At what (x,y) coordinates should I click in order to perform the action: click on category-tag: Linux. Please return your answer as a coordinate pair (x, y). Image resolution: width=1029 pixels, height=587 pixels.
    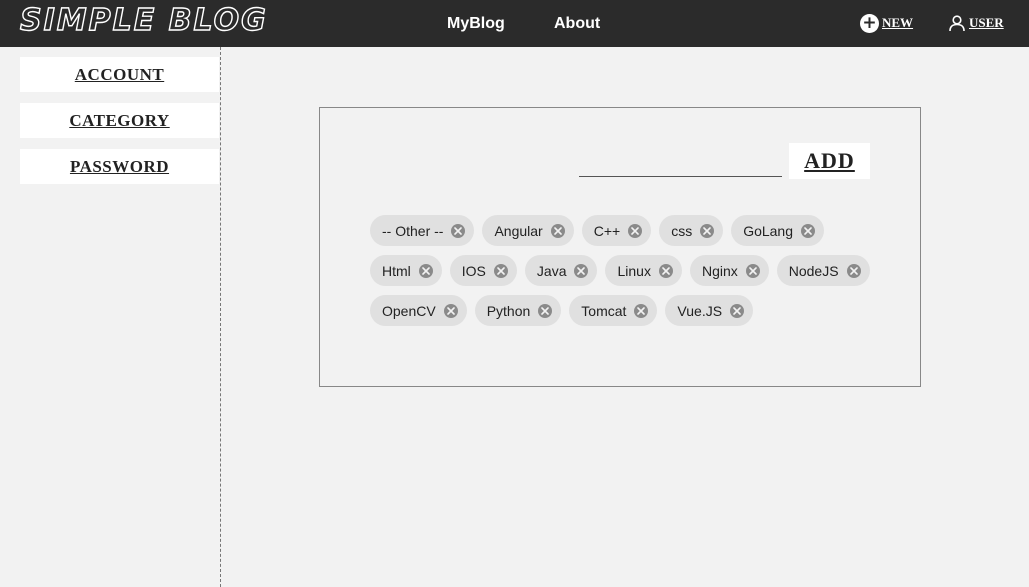
    Looking at the image, I should click on (643, 270).